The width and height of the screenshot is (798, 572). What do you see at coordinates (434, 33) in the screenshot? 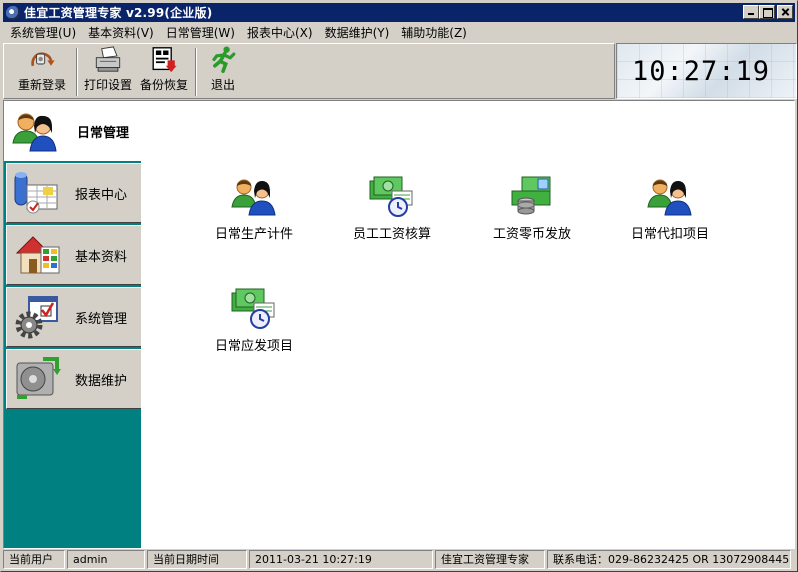
I see `menu-helpers: 辅助功能(Z)` at bounding box center [434, 33].